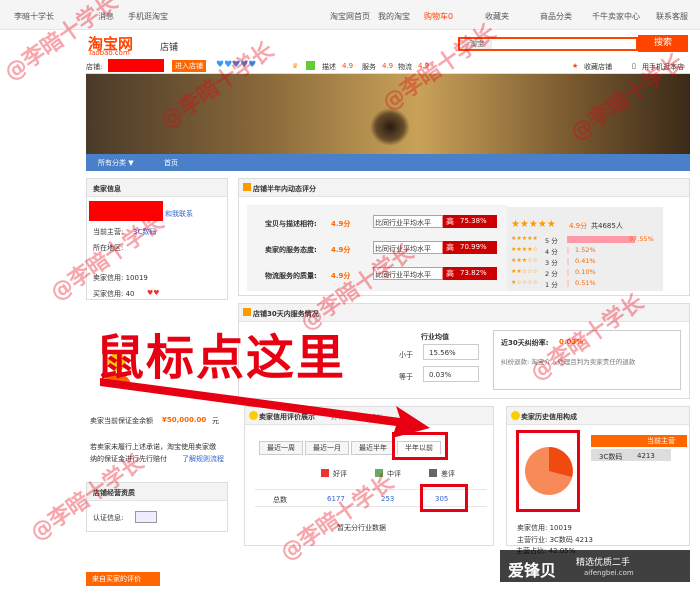 The image size is (700, 589). Describe the element at coordinates (169, 48) in the screenshot. I see `shop-label: 店铺` at that location.